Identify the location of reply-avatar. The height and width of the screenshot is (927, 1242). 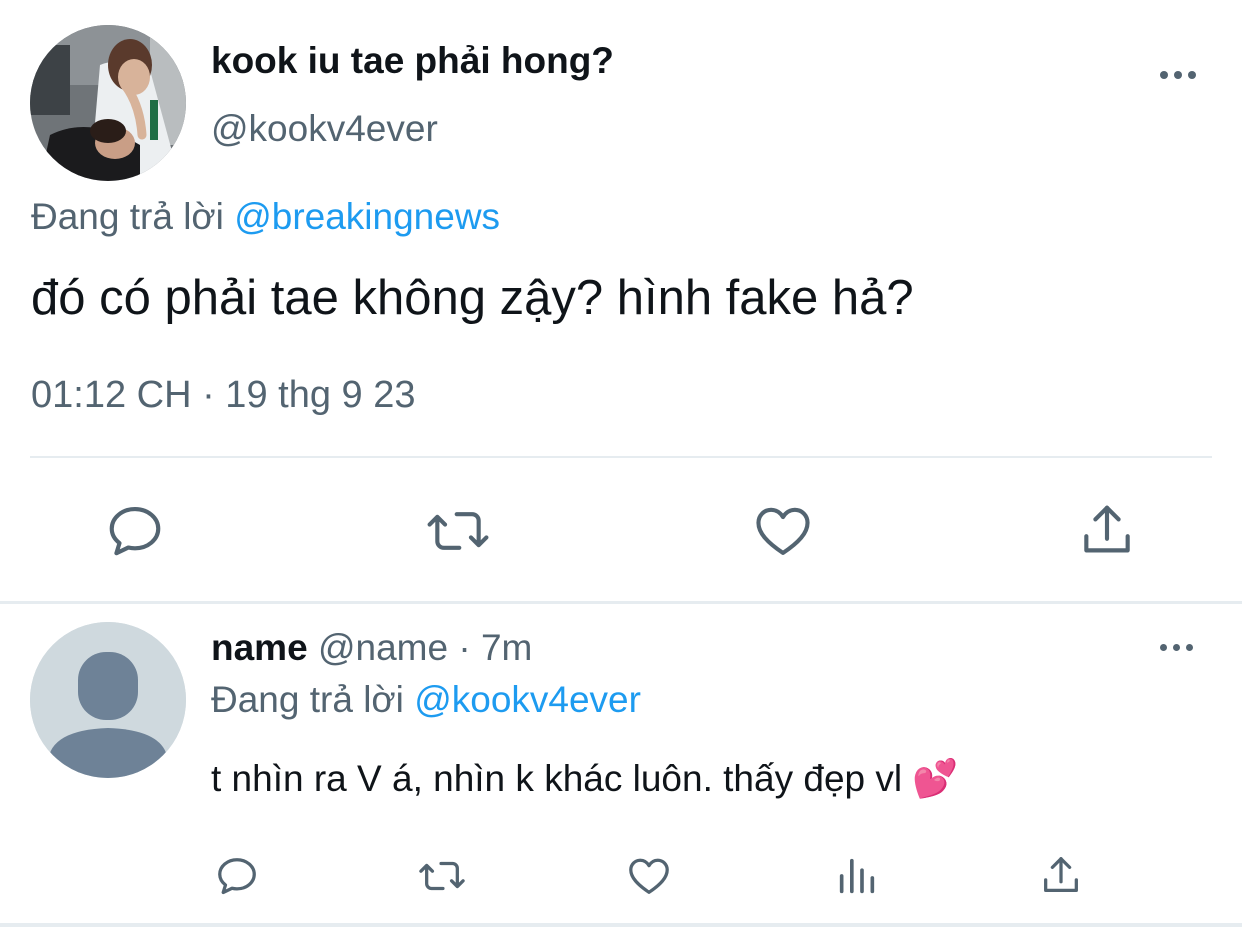
(108, 700).